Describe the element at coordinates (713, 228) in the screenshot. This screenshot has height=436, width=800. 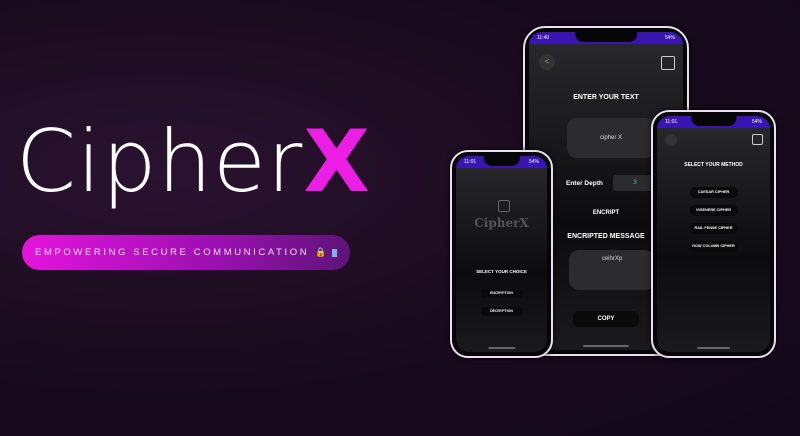
I see `rail-fence-cipher-button: RAIL FENSE CIPHER` at that location.